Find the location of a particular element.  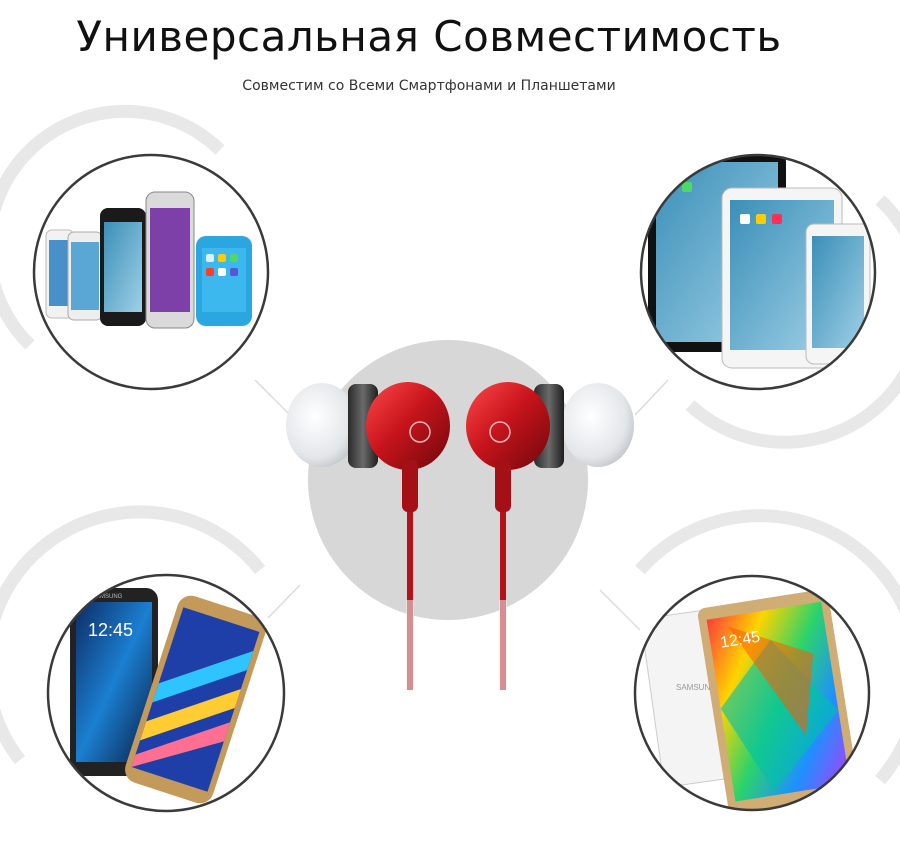

ipads-circle is located at coordinates (758, 272).